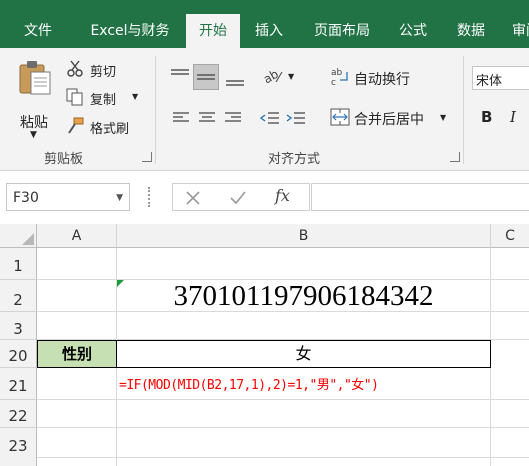  I want to click on formula-buttons: fx, so click(241, 197).